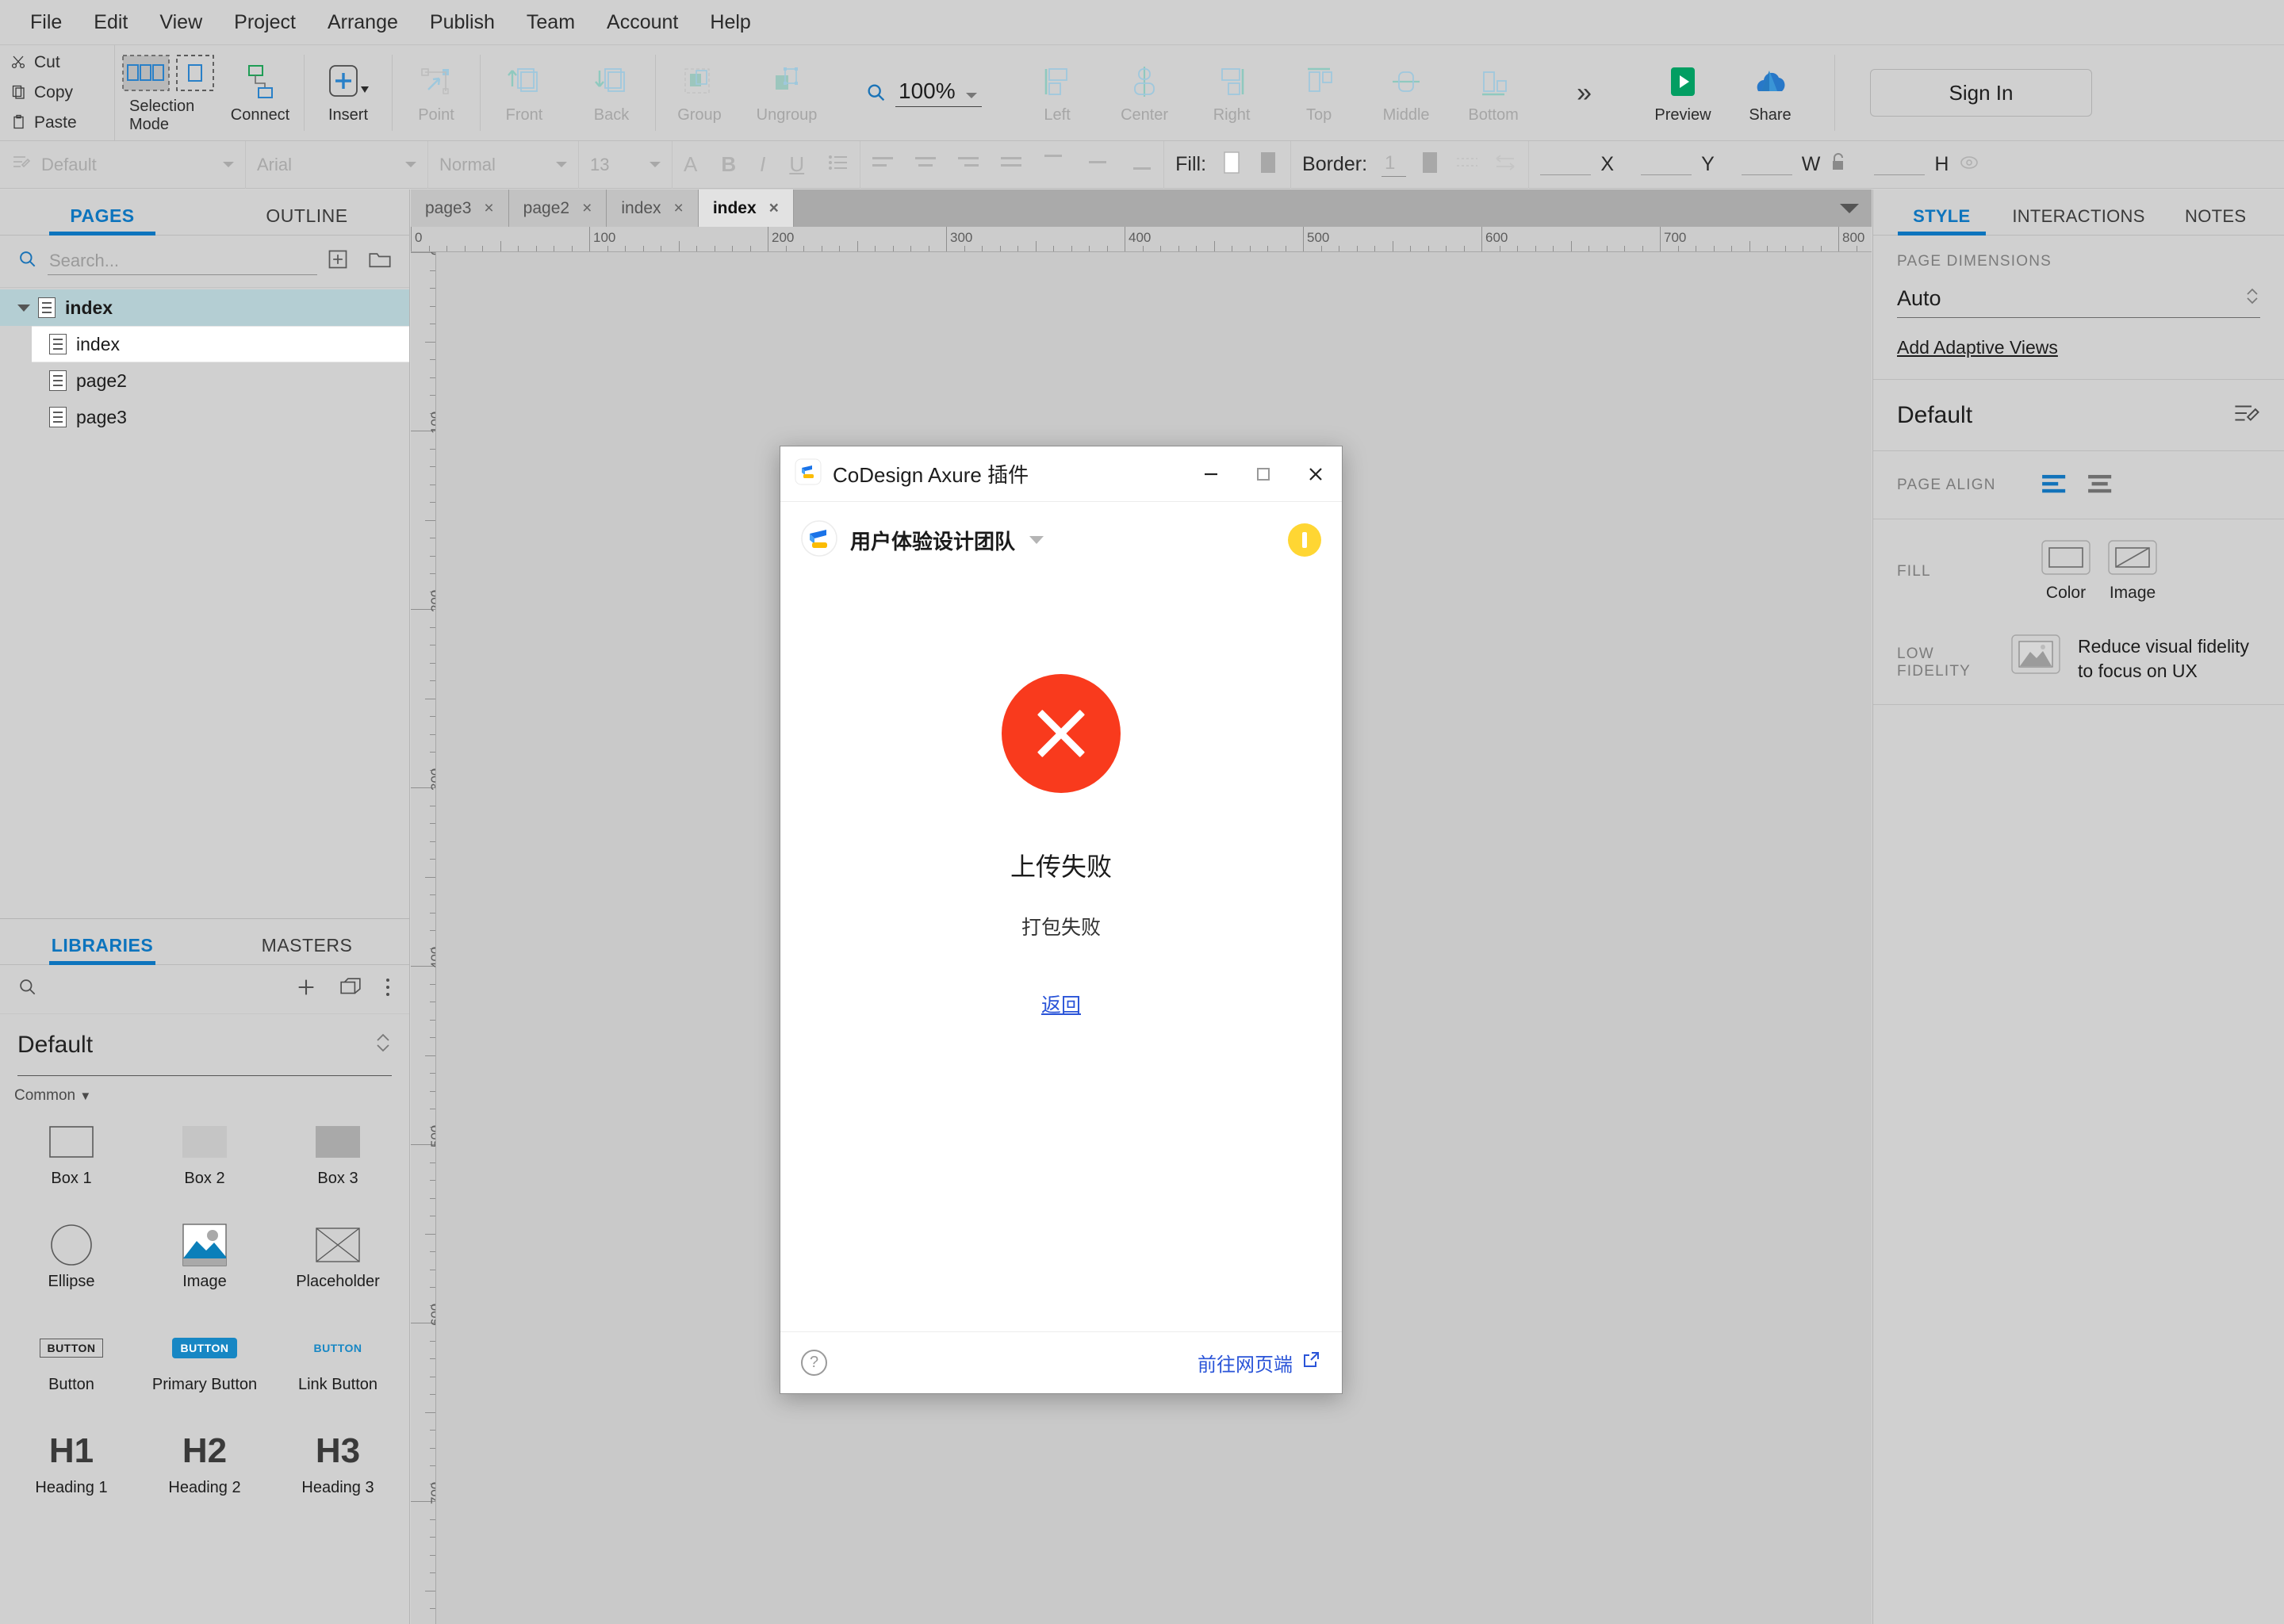  What do you see at coordinates (204, 1367) in the screenshot?
I see `library-widget-primary-button: BUTTON Primary Button` at bounding box center [204, 1367].